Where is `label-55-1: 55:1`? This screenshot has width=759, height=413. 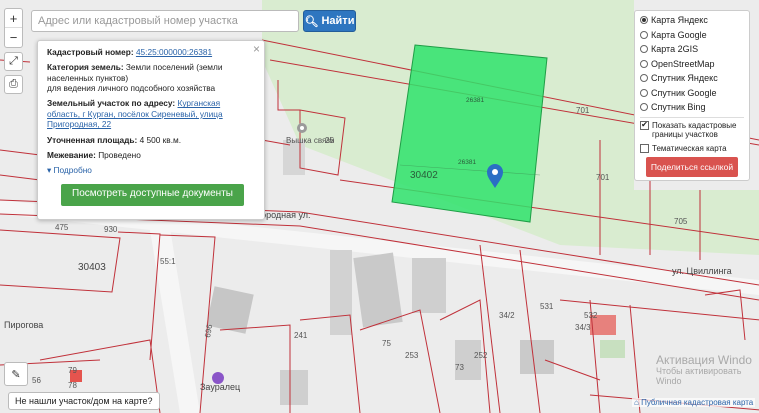 label-55-1: 55:1 is located at coordinates (168, 261).